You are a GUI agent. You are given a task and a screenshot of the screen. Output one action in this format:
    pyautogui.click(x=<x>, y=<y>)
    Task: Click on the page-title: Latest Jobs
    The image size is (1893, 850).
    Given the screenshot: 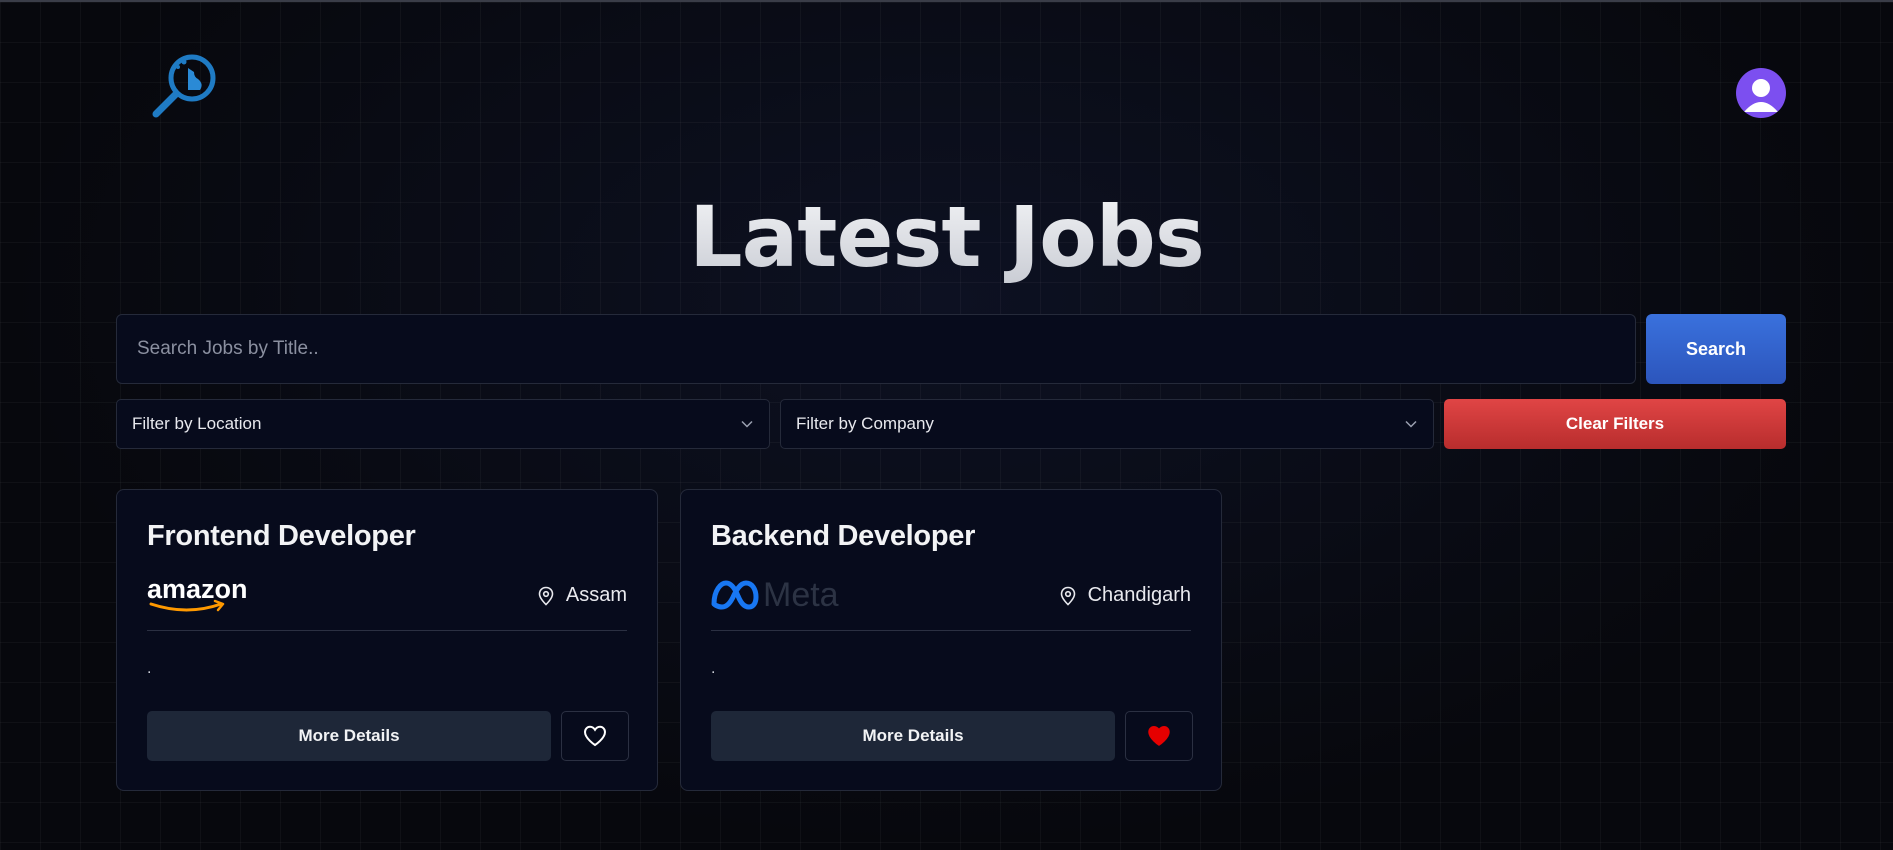 What is the action you would take?
    pyautogui.click(x=946, y=237)
    